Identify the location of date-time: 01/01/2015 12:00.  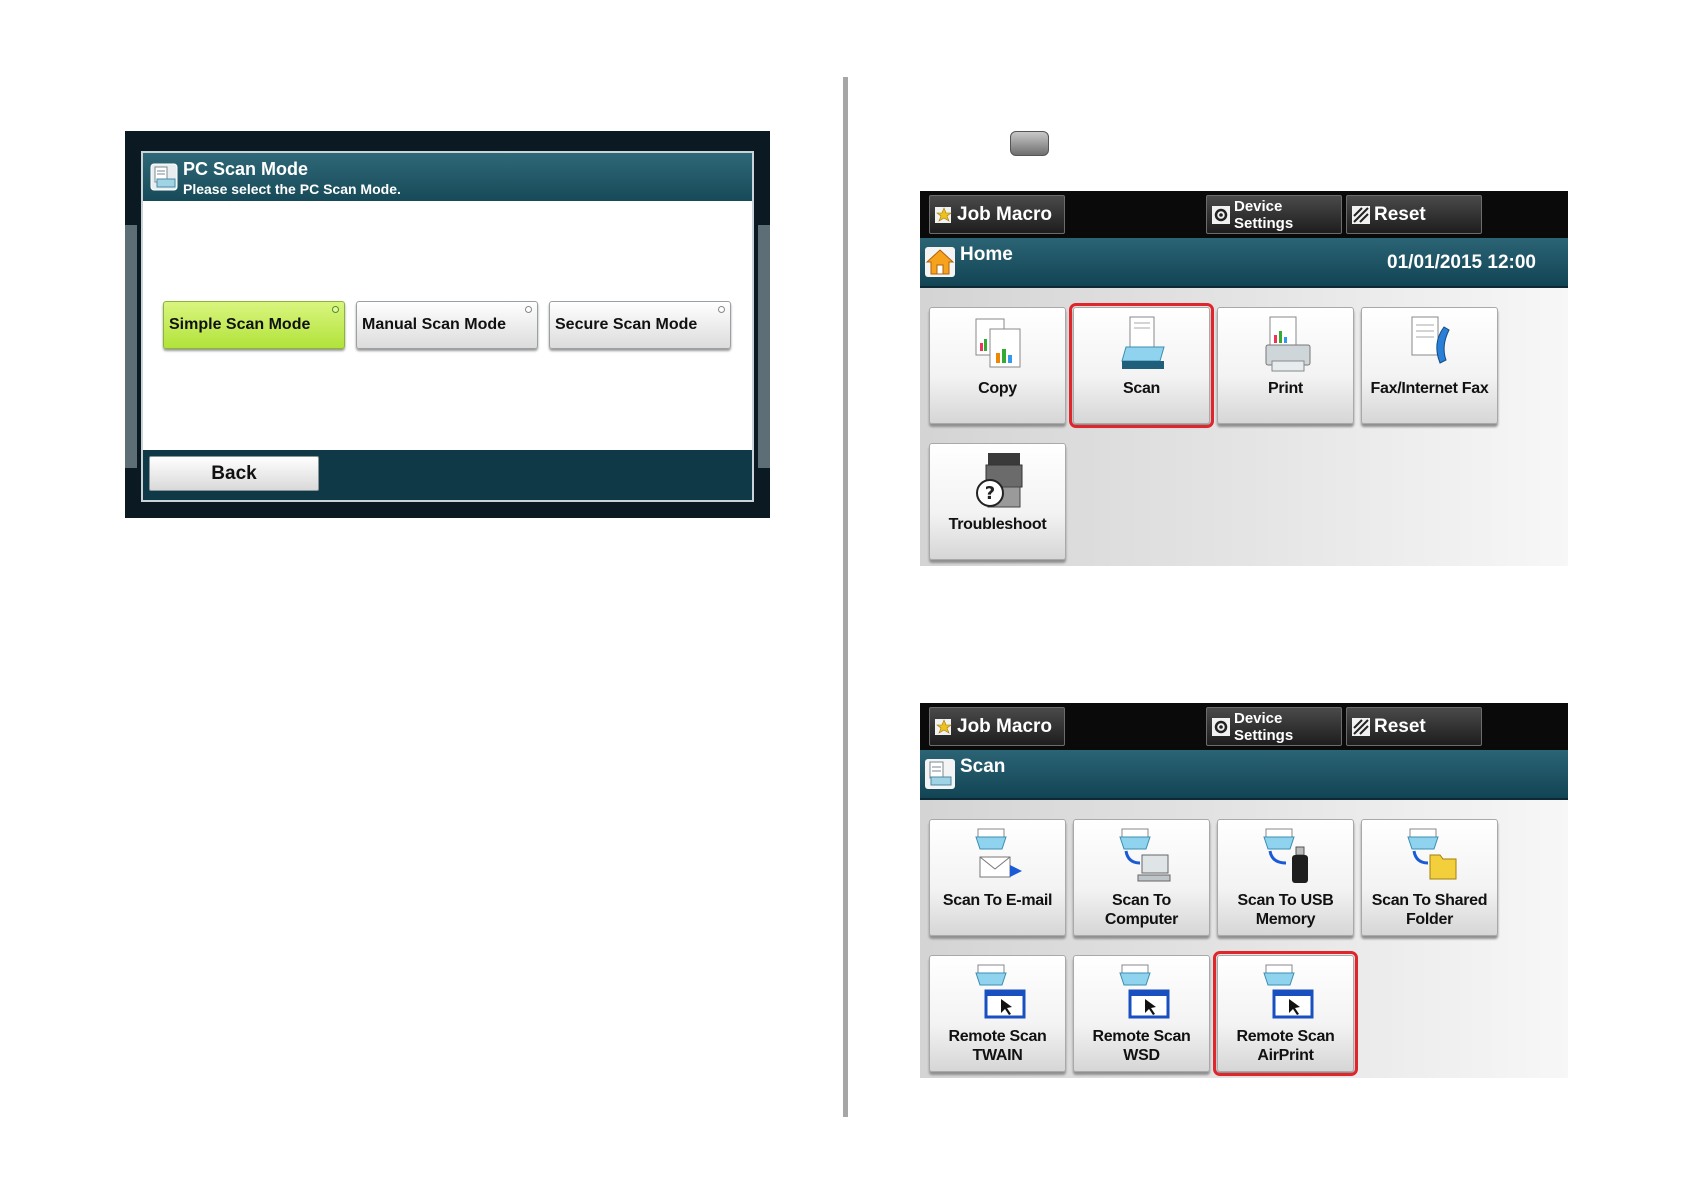
(1461, 262).